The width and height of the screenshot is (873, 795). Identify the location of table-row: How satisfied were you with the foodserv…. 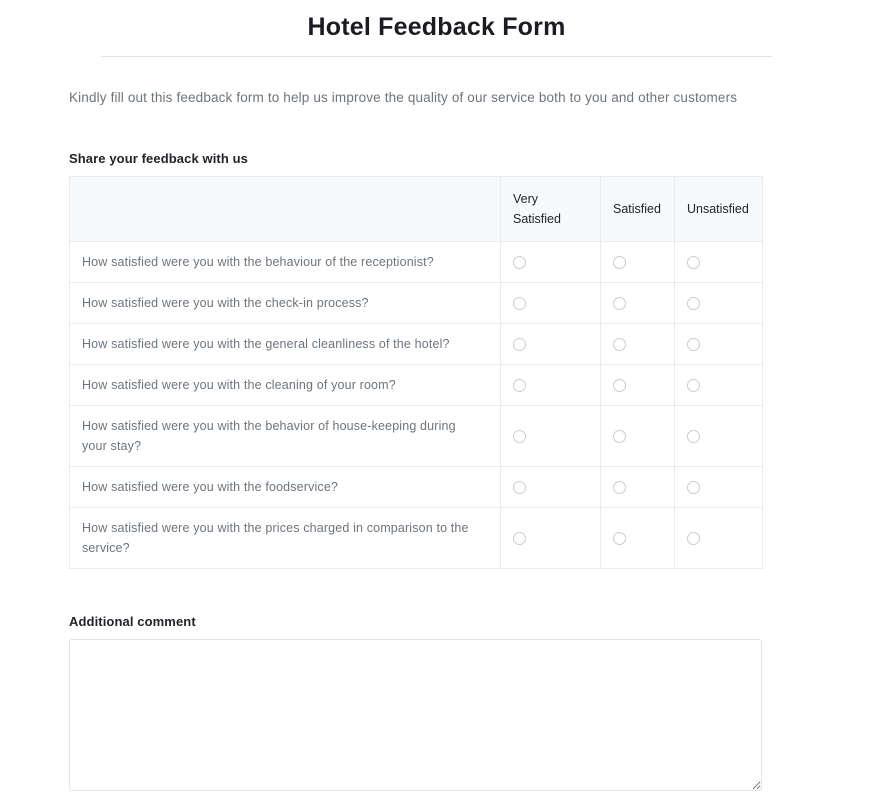
(416, 487).